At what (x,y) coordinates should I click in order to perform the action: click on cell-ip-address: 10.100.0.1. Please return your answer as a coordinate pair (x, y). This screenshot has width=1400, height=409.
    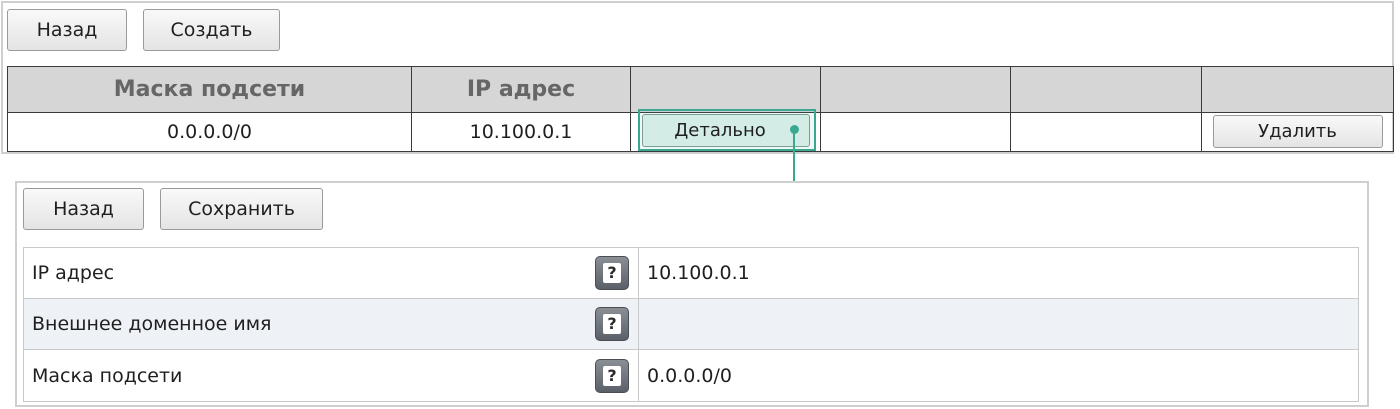
    Looking at the image, I should click on (521, 132).